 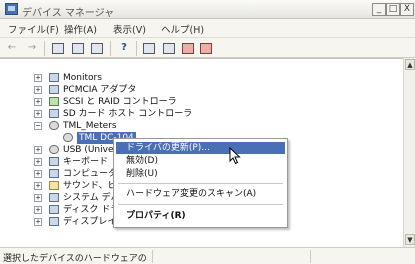 What do you see at coordinates (200, 126) in the screenshot?
I see `tree-node-tml-meters: − TML_Meters` at bounding box center [200, 126].